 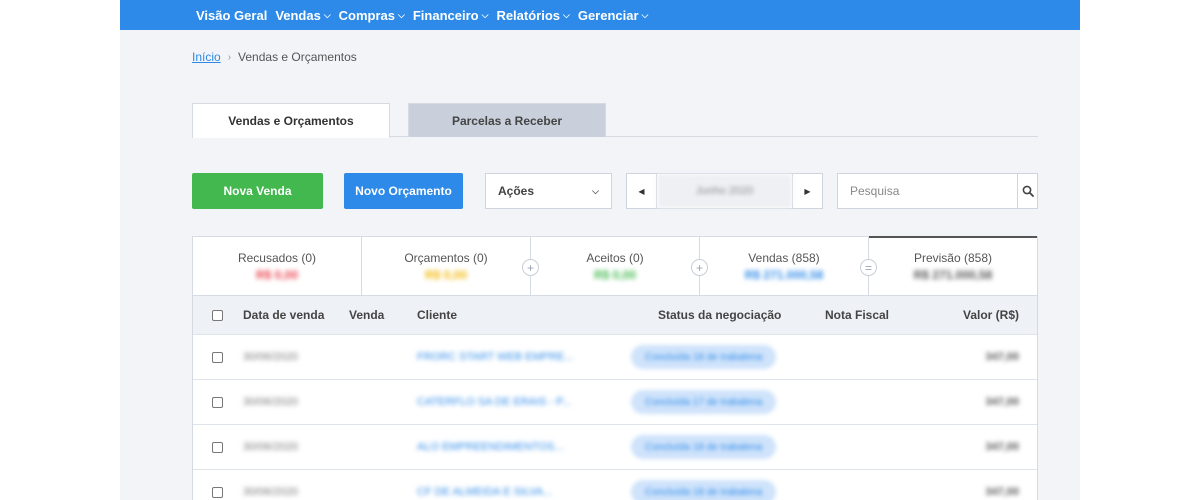 What do you see at coordinates (516, 191) in the screenshot?
I see `actions-label: Ações` at bounding box center [516, 191].